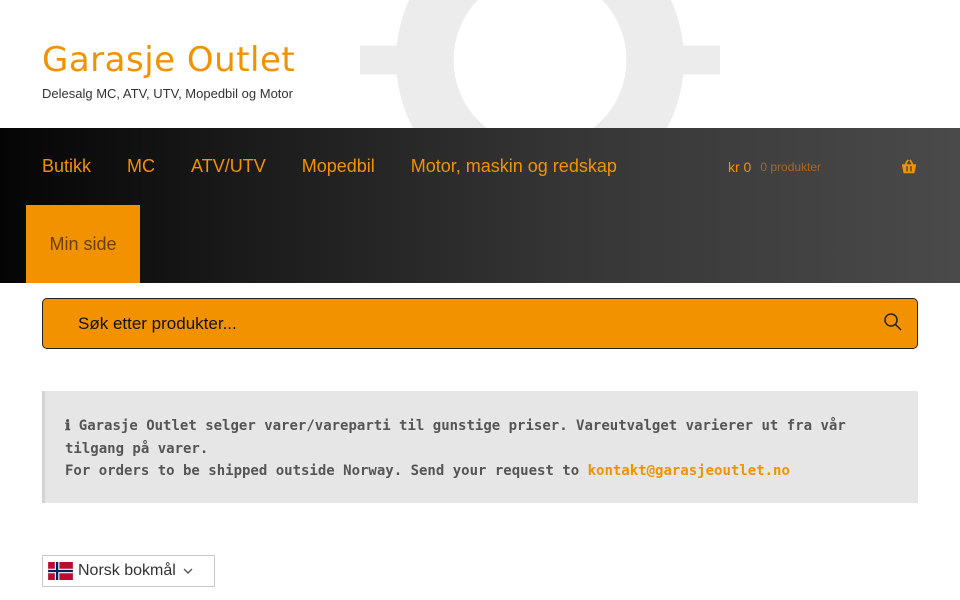 The height and width of the screenshot is (600, 960). What do you see at coordinates (141, 166) in the screenshot?
I see `nav-item-mc: MC` at bounding box center [141, 166].